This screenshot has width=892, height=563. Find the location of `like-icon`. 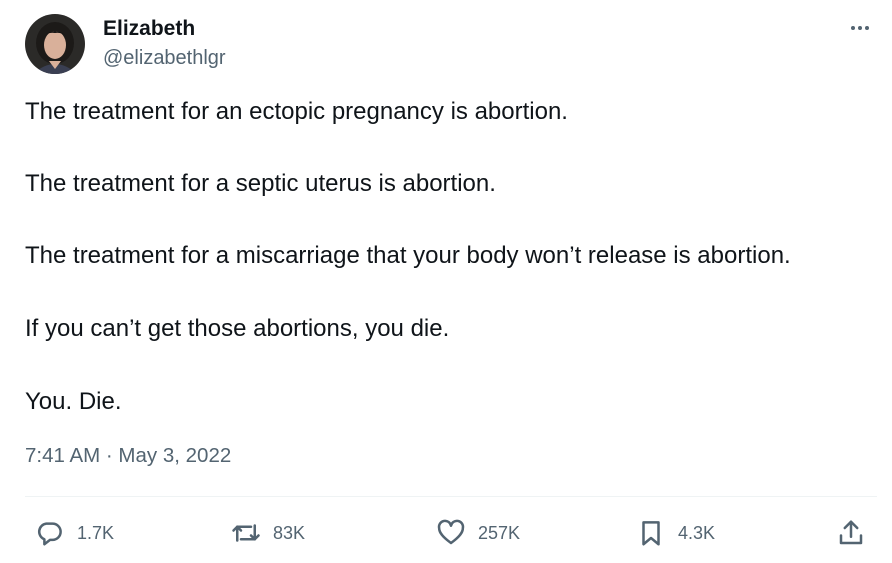

like-icon is located at coordinates (451, 532).